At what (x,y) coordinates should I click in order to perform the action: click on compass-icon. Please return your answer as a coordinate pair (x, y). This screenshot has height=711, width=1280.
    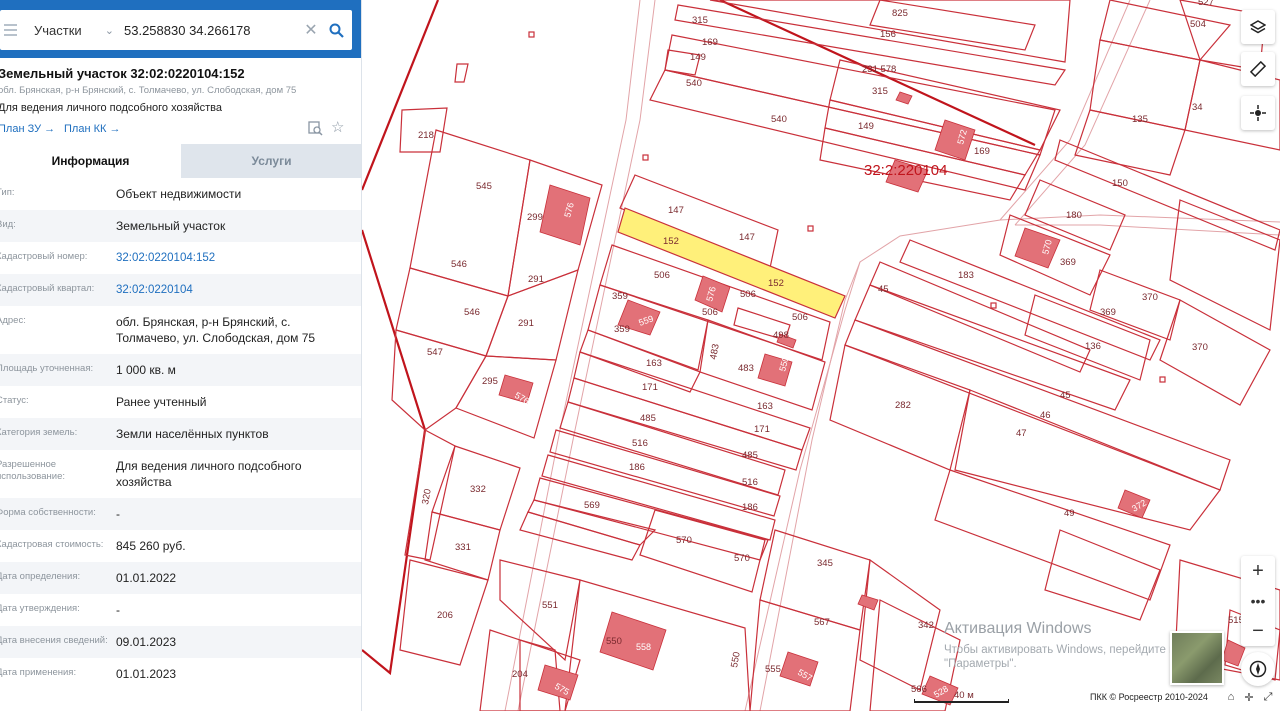
    Looking at the image, I should click on (1258, 669).